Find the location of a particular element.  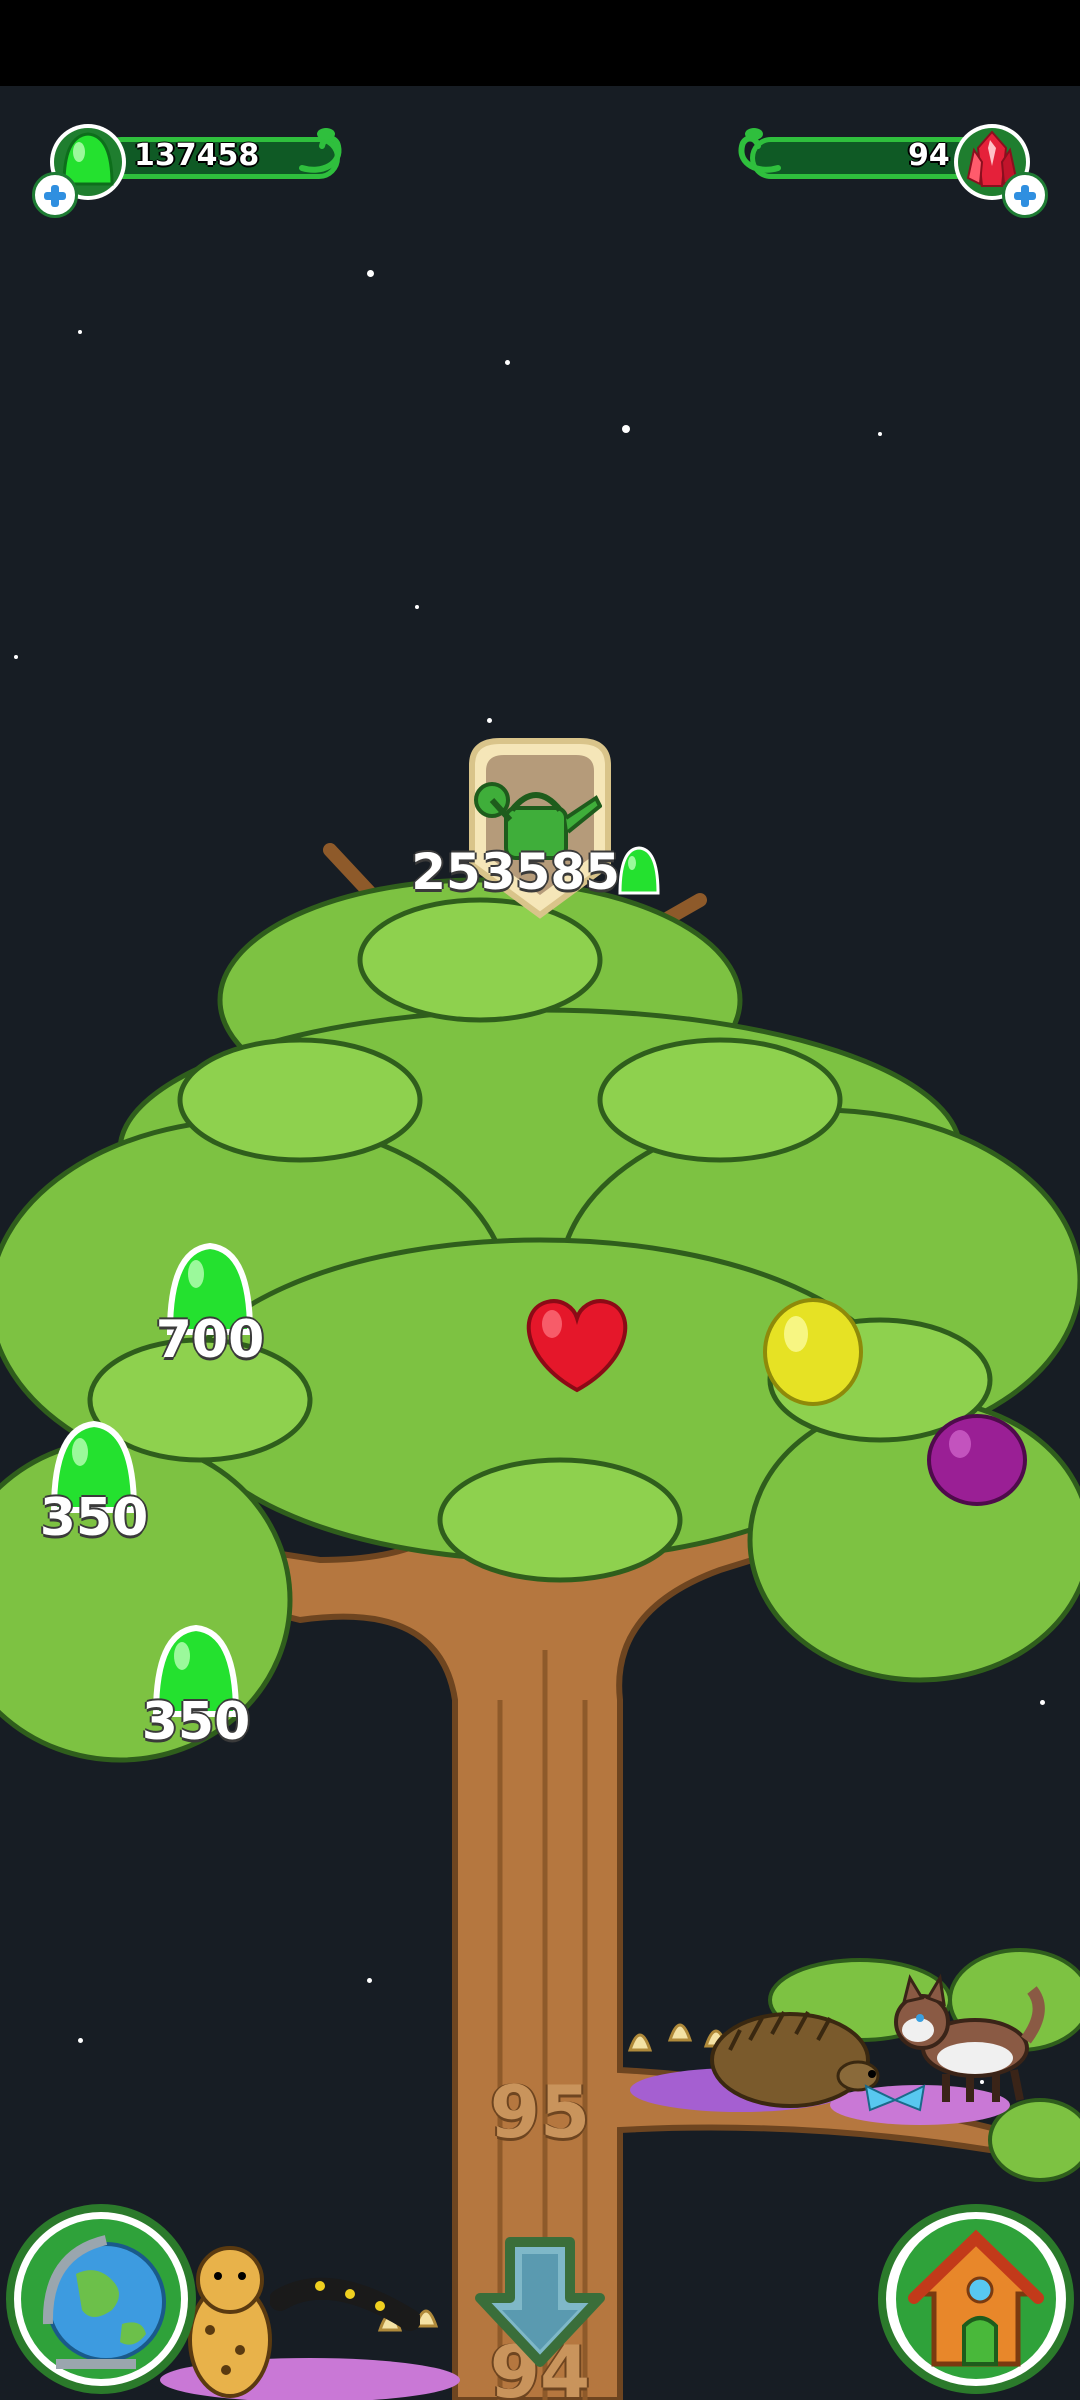

upgrade-cost: 253585 is located at coordinates (515, 872).